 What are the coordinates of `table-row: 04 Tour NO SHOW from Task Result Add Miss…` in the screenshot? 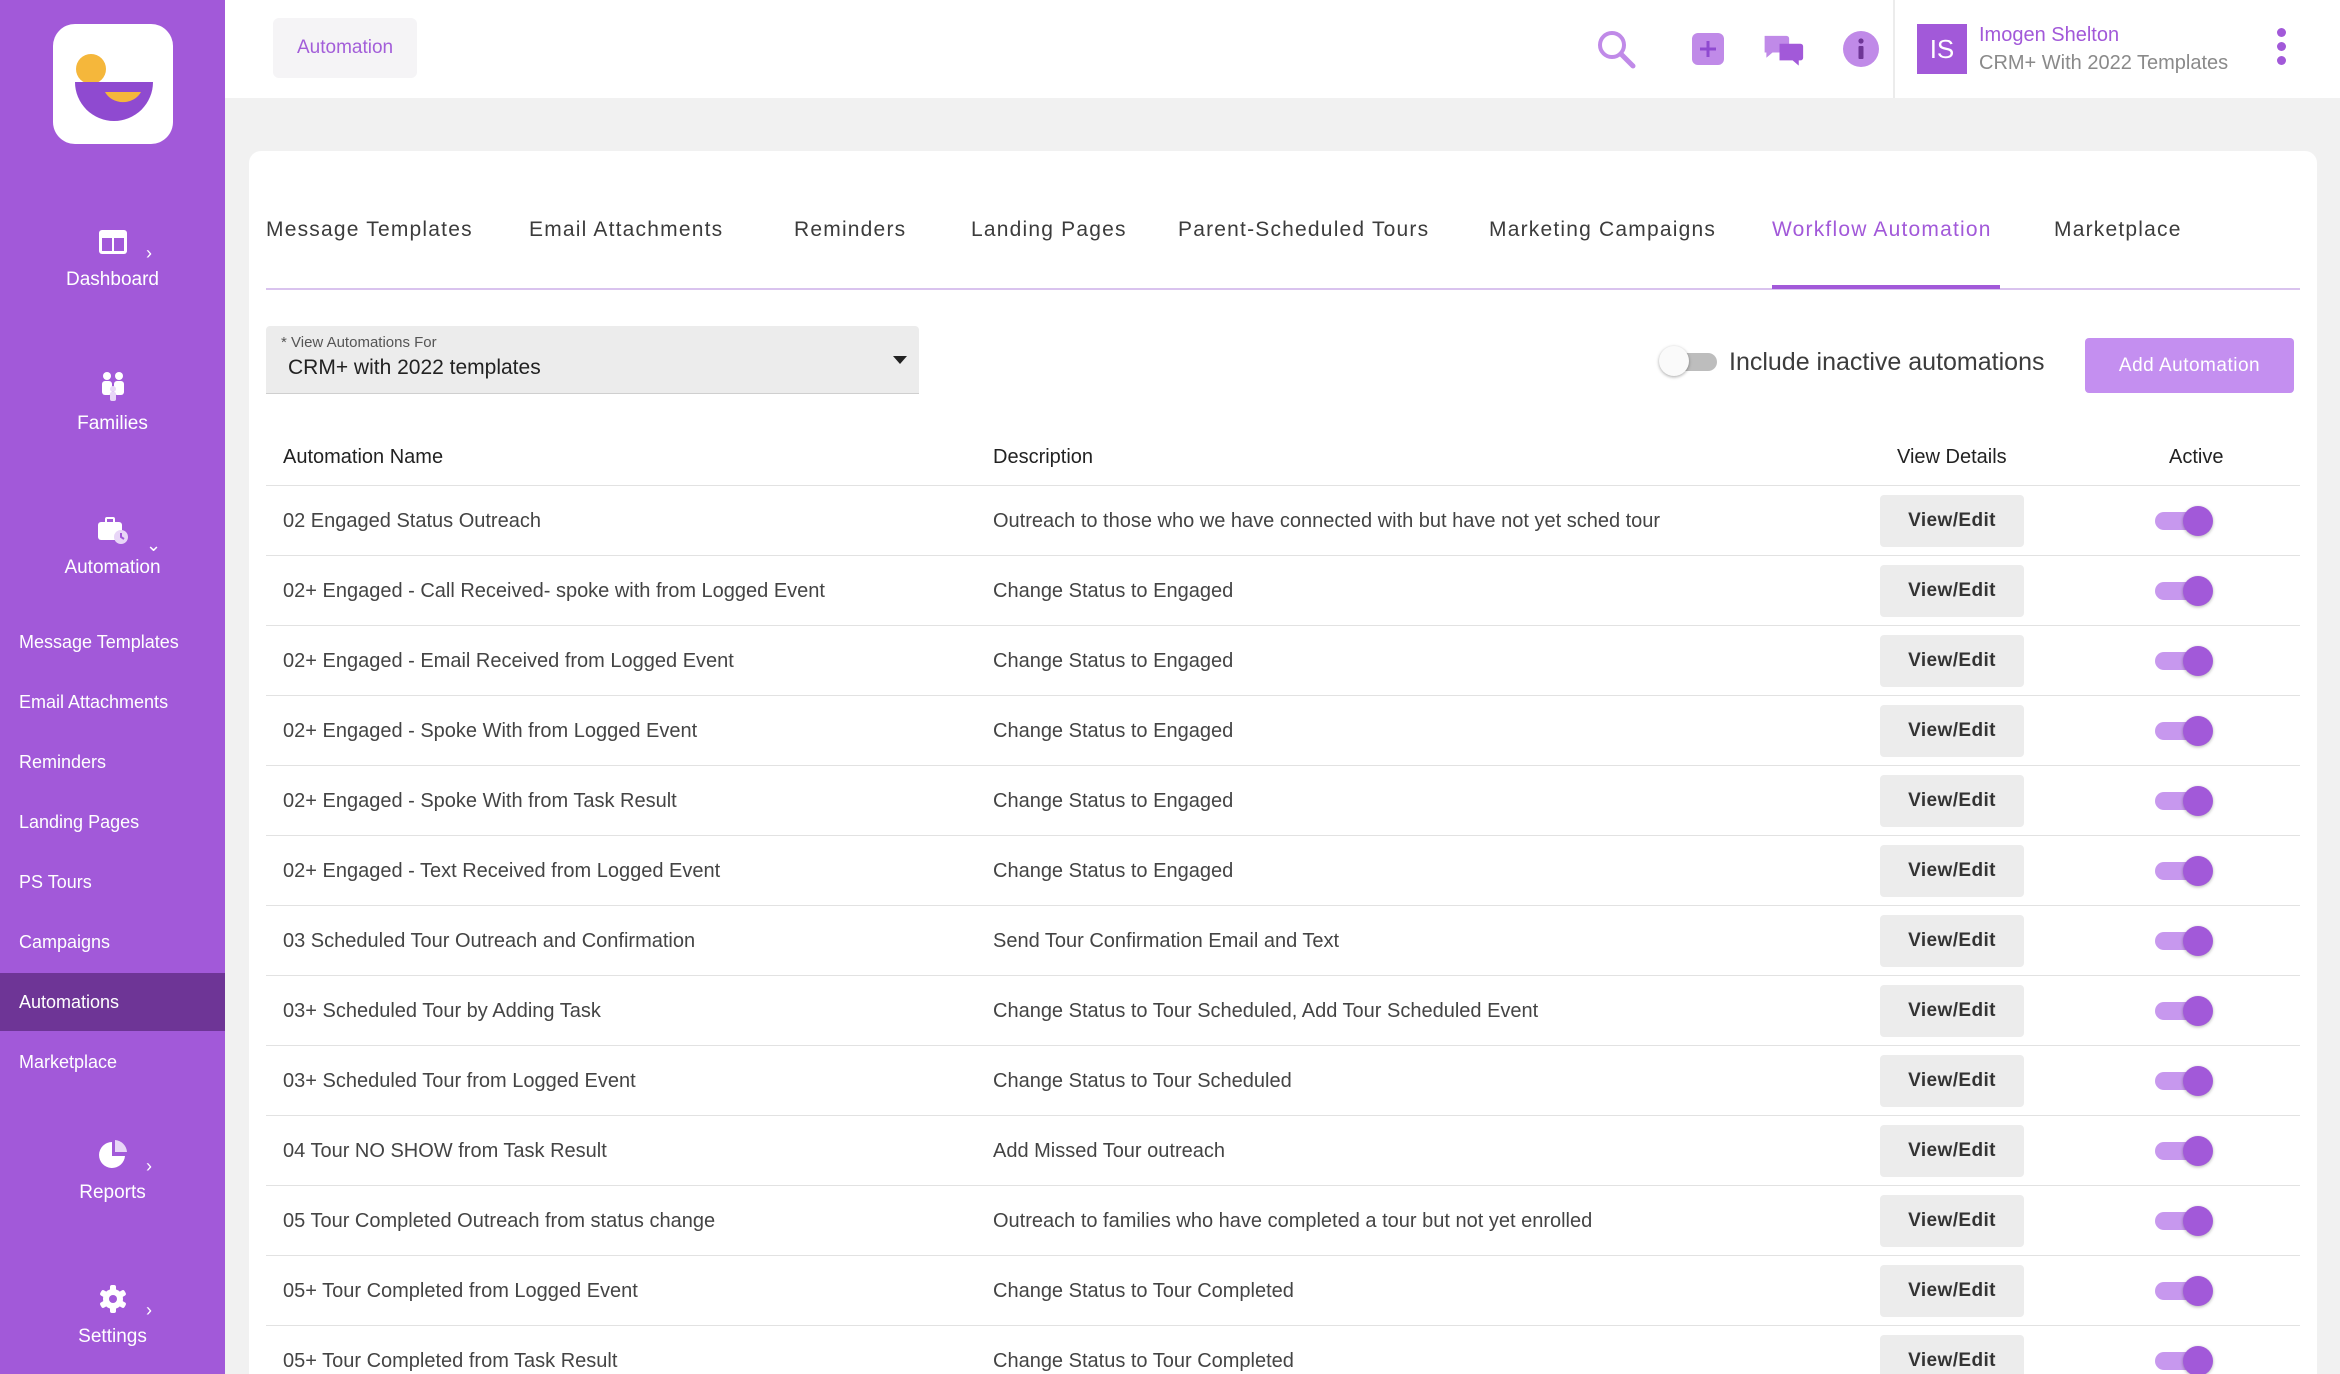 It's located at (1283, 1151).